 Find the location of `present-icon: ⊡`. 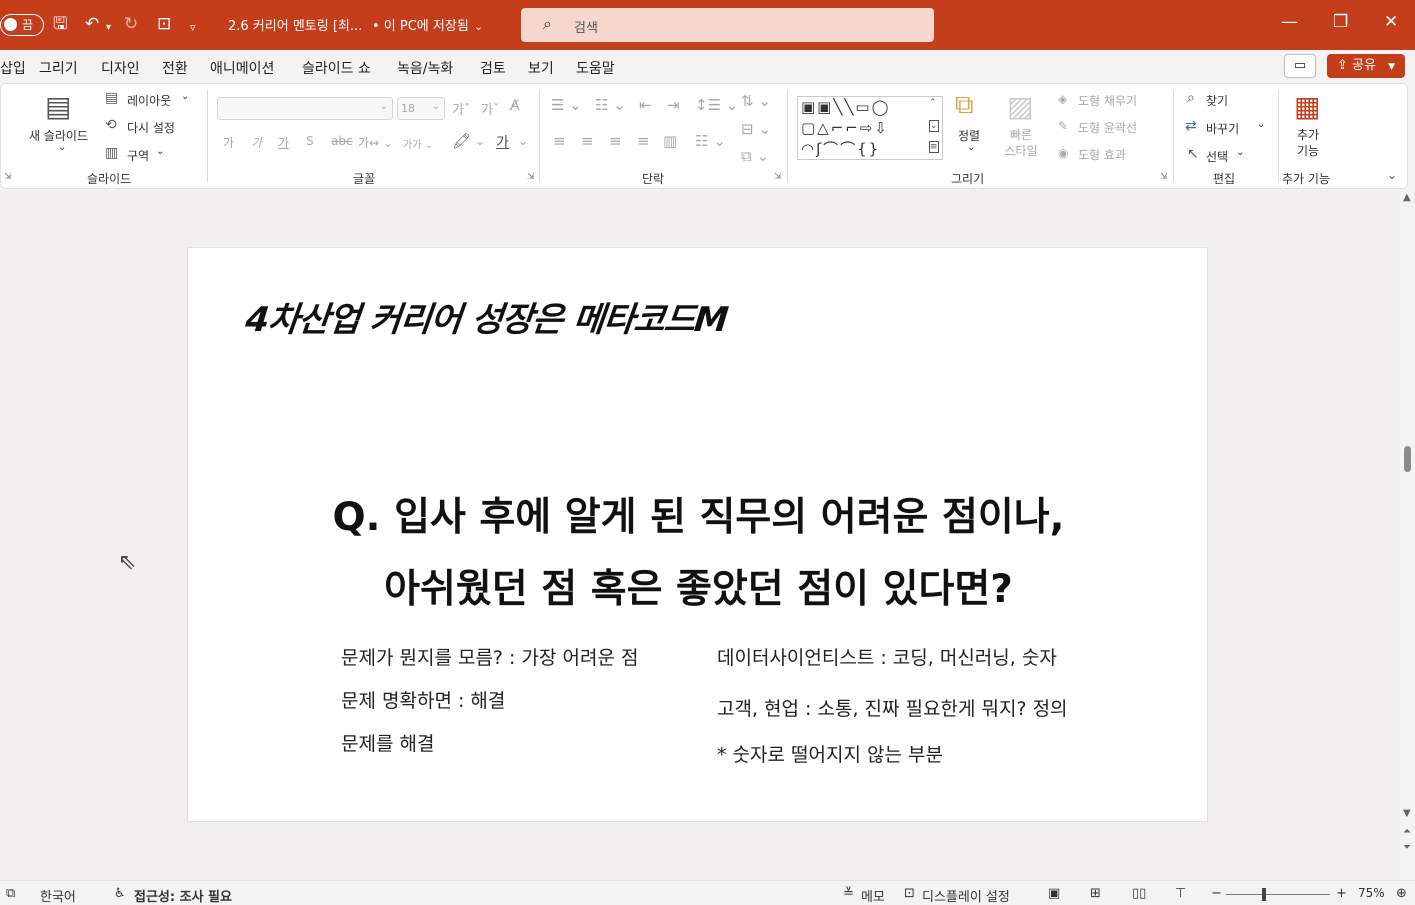

present-icon: ⊡ is located at coordinates (164, 24).